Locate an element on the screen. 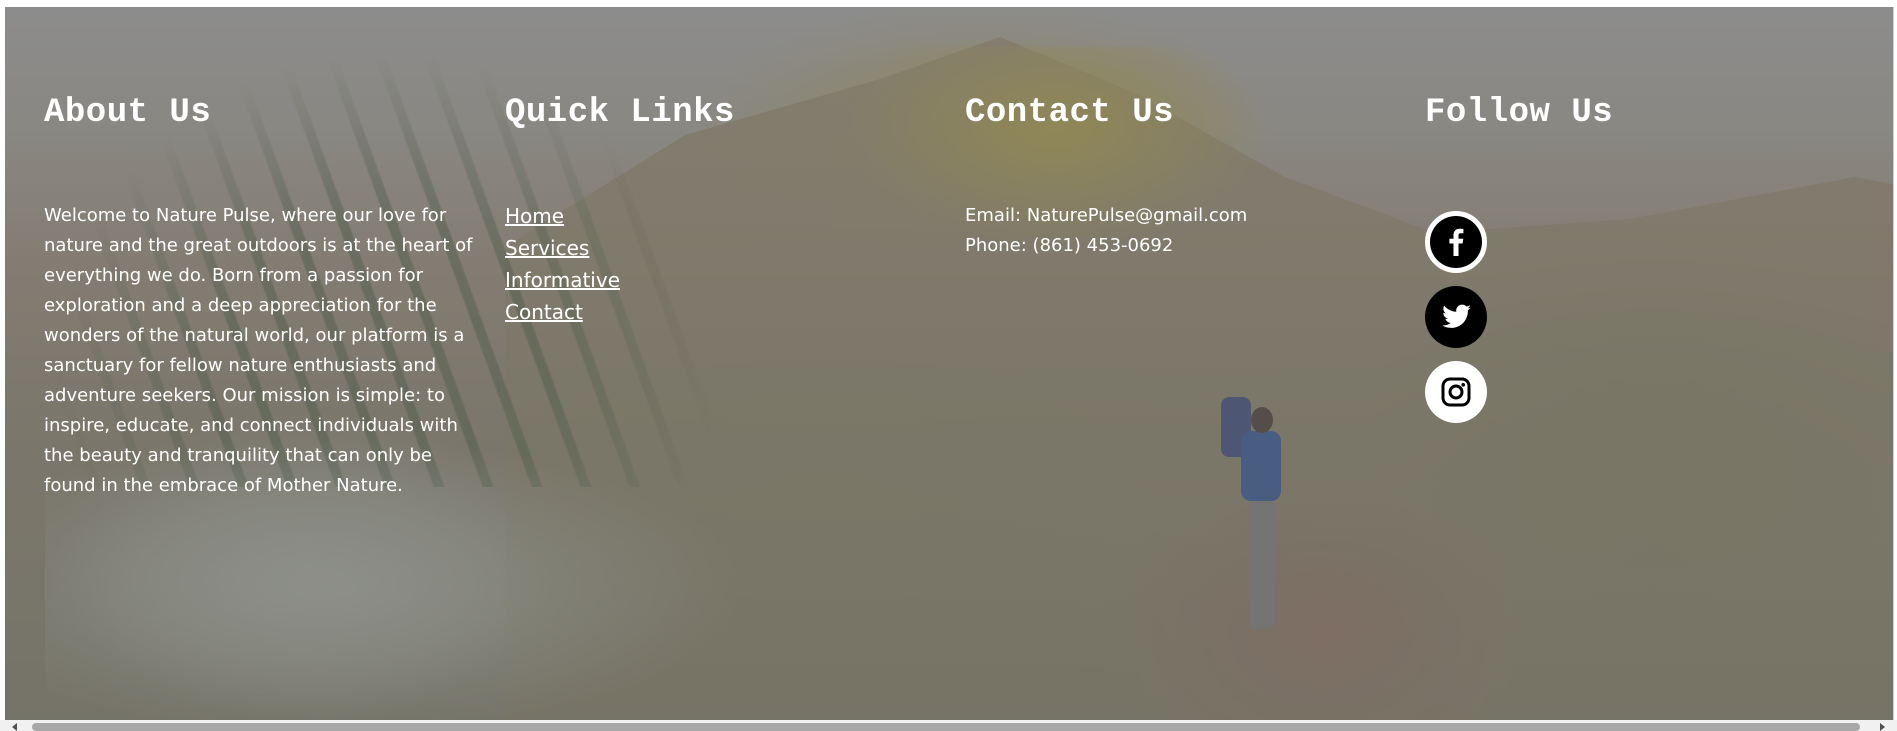 This screenshot has height=731, width=1897. list-item: Informative is located at coordinates (562, 281).